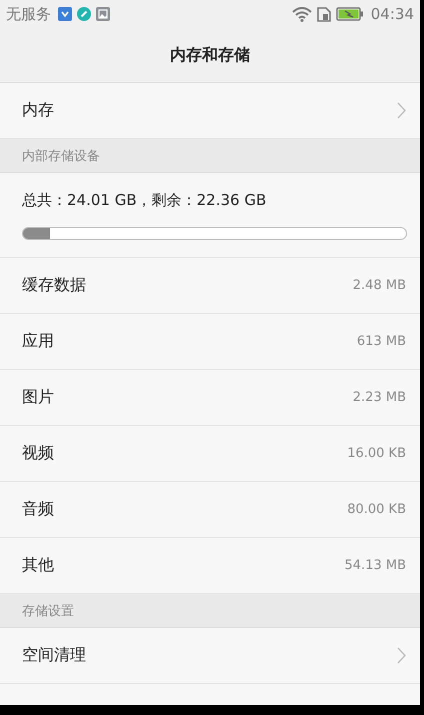 This screenshot has width=424, height=715. I want to click on image-icon, so click(103, 14).